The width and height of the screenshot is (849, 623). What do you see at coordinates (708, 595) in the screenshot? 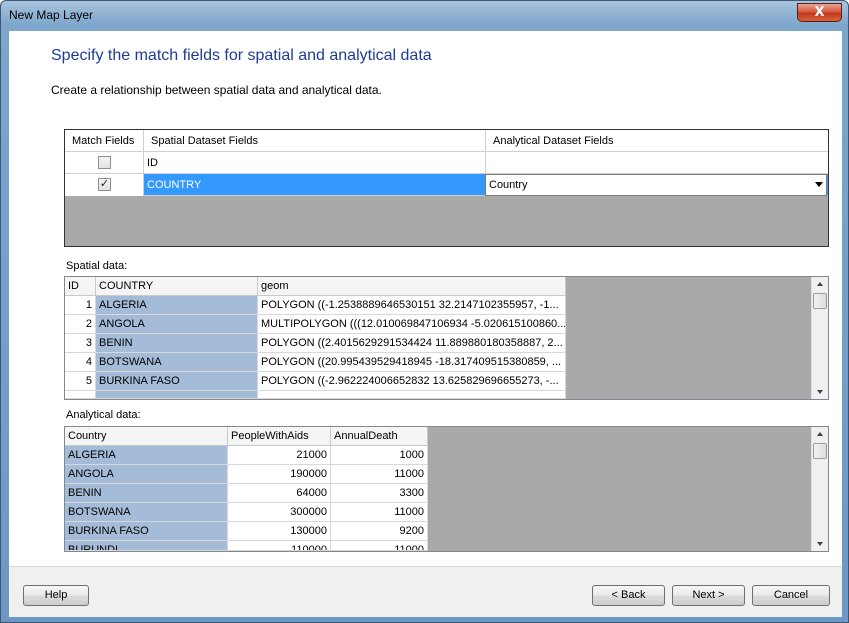
I see `next-button: Next >` at bounding box center [708, 595].